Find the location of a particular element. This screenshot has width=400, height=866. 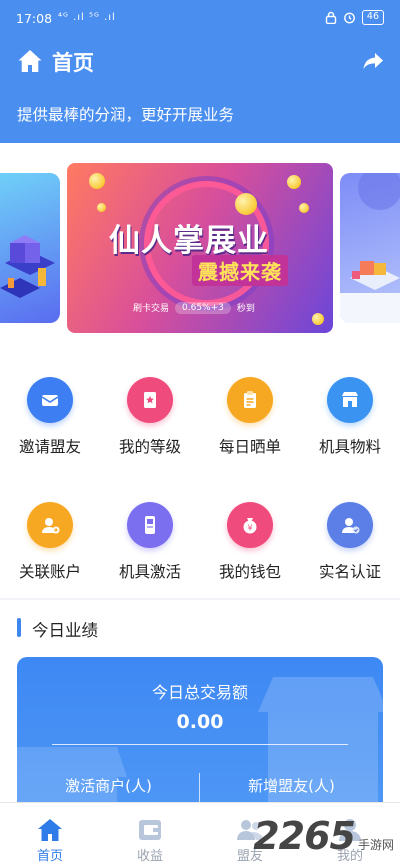

grid-item-label: 邀请盟友 is located at coordinates (49, 447).